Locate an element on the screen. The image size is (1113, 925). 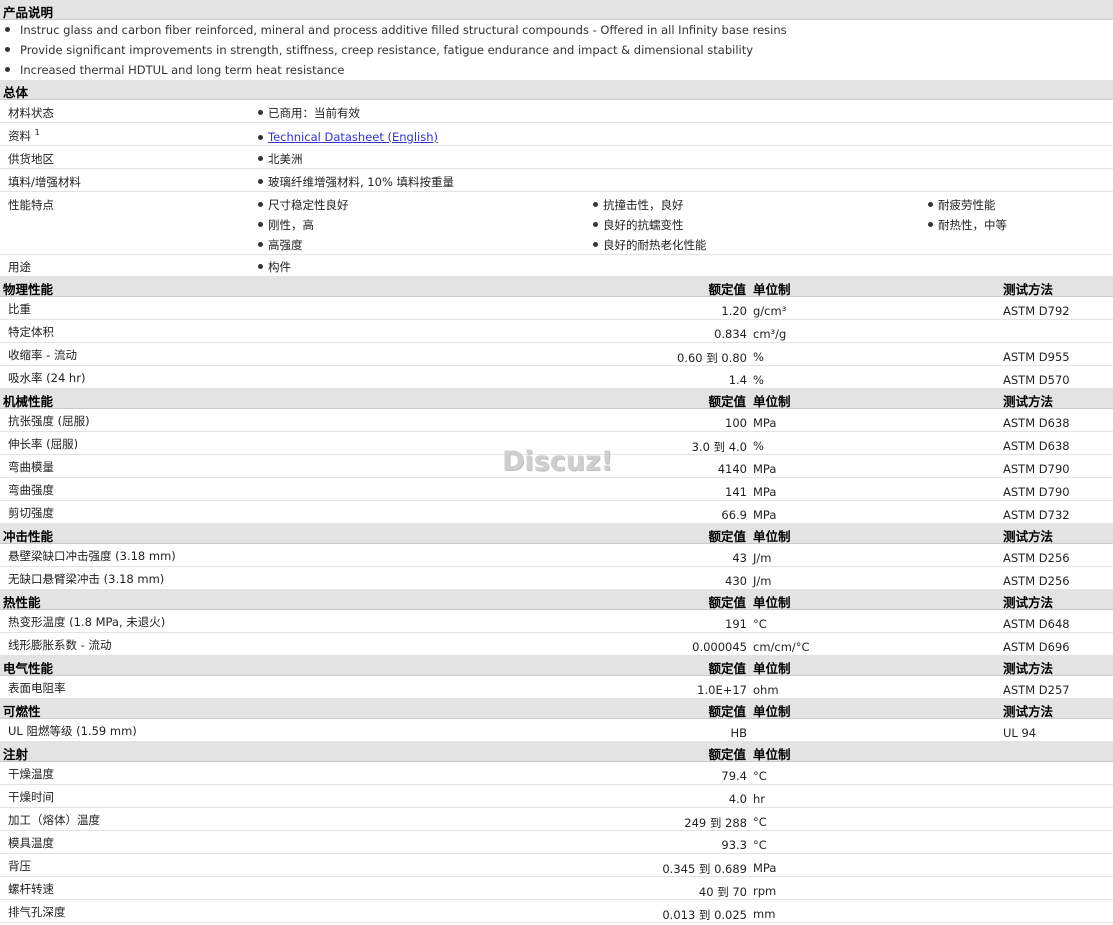
general-row-status: 材料状态 已商用：当前有效 is located at coordinates (556, 111).